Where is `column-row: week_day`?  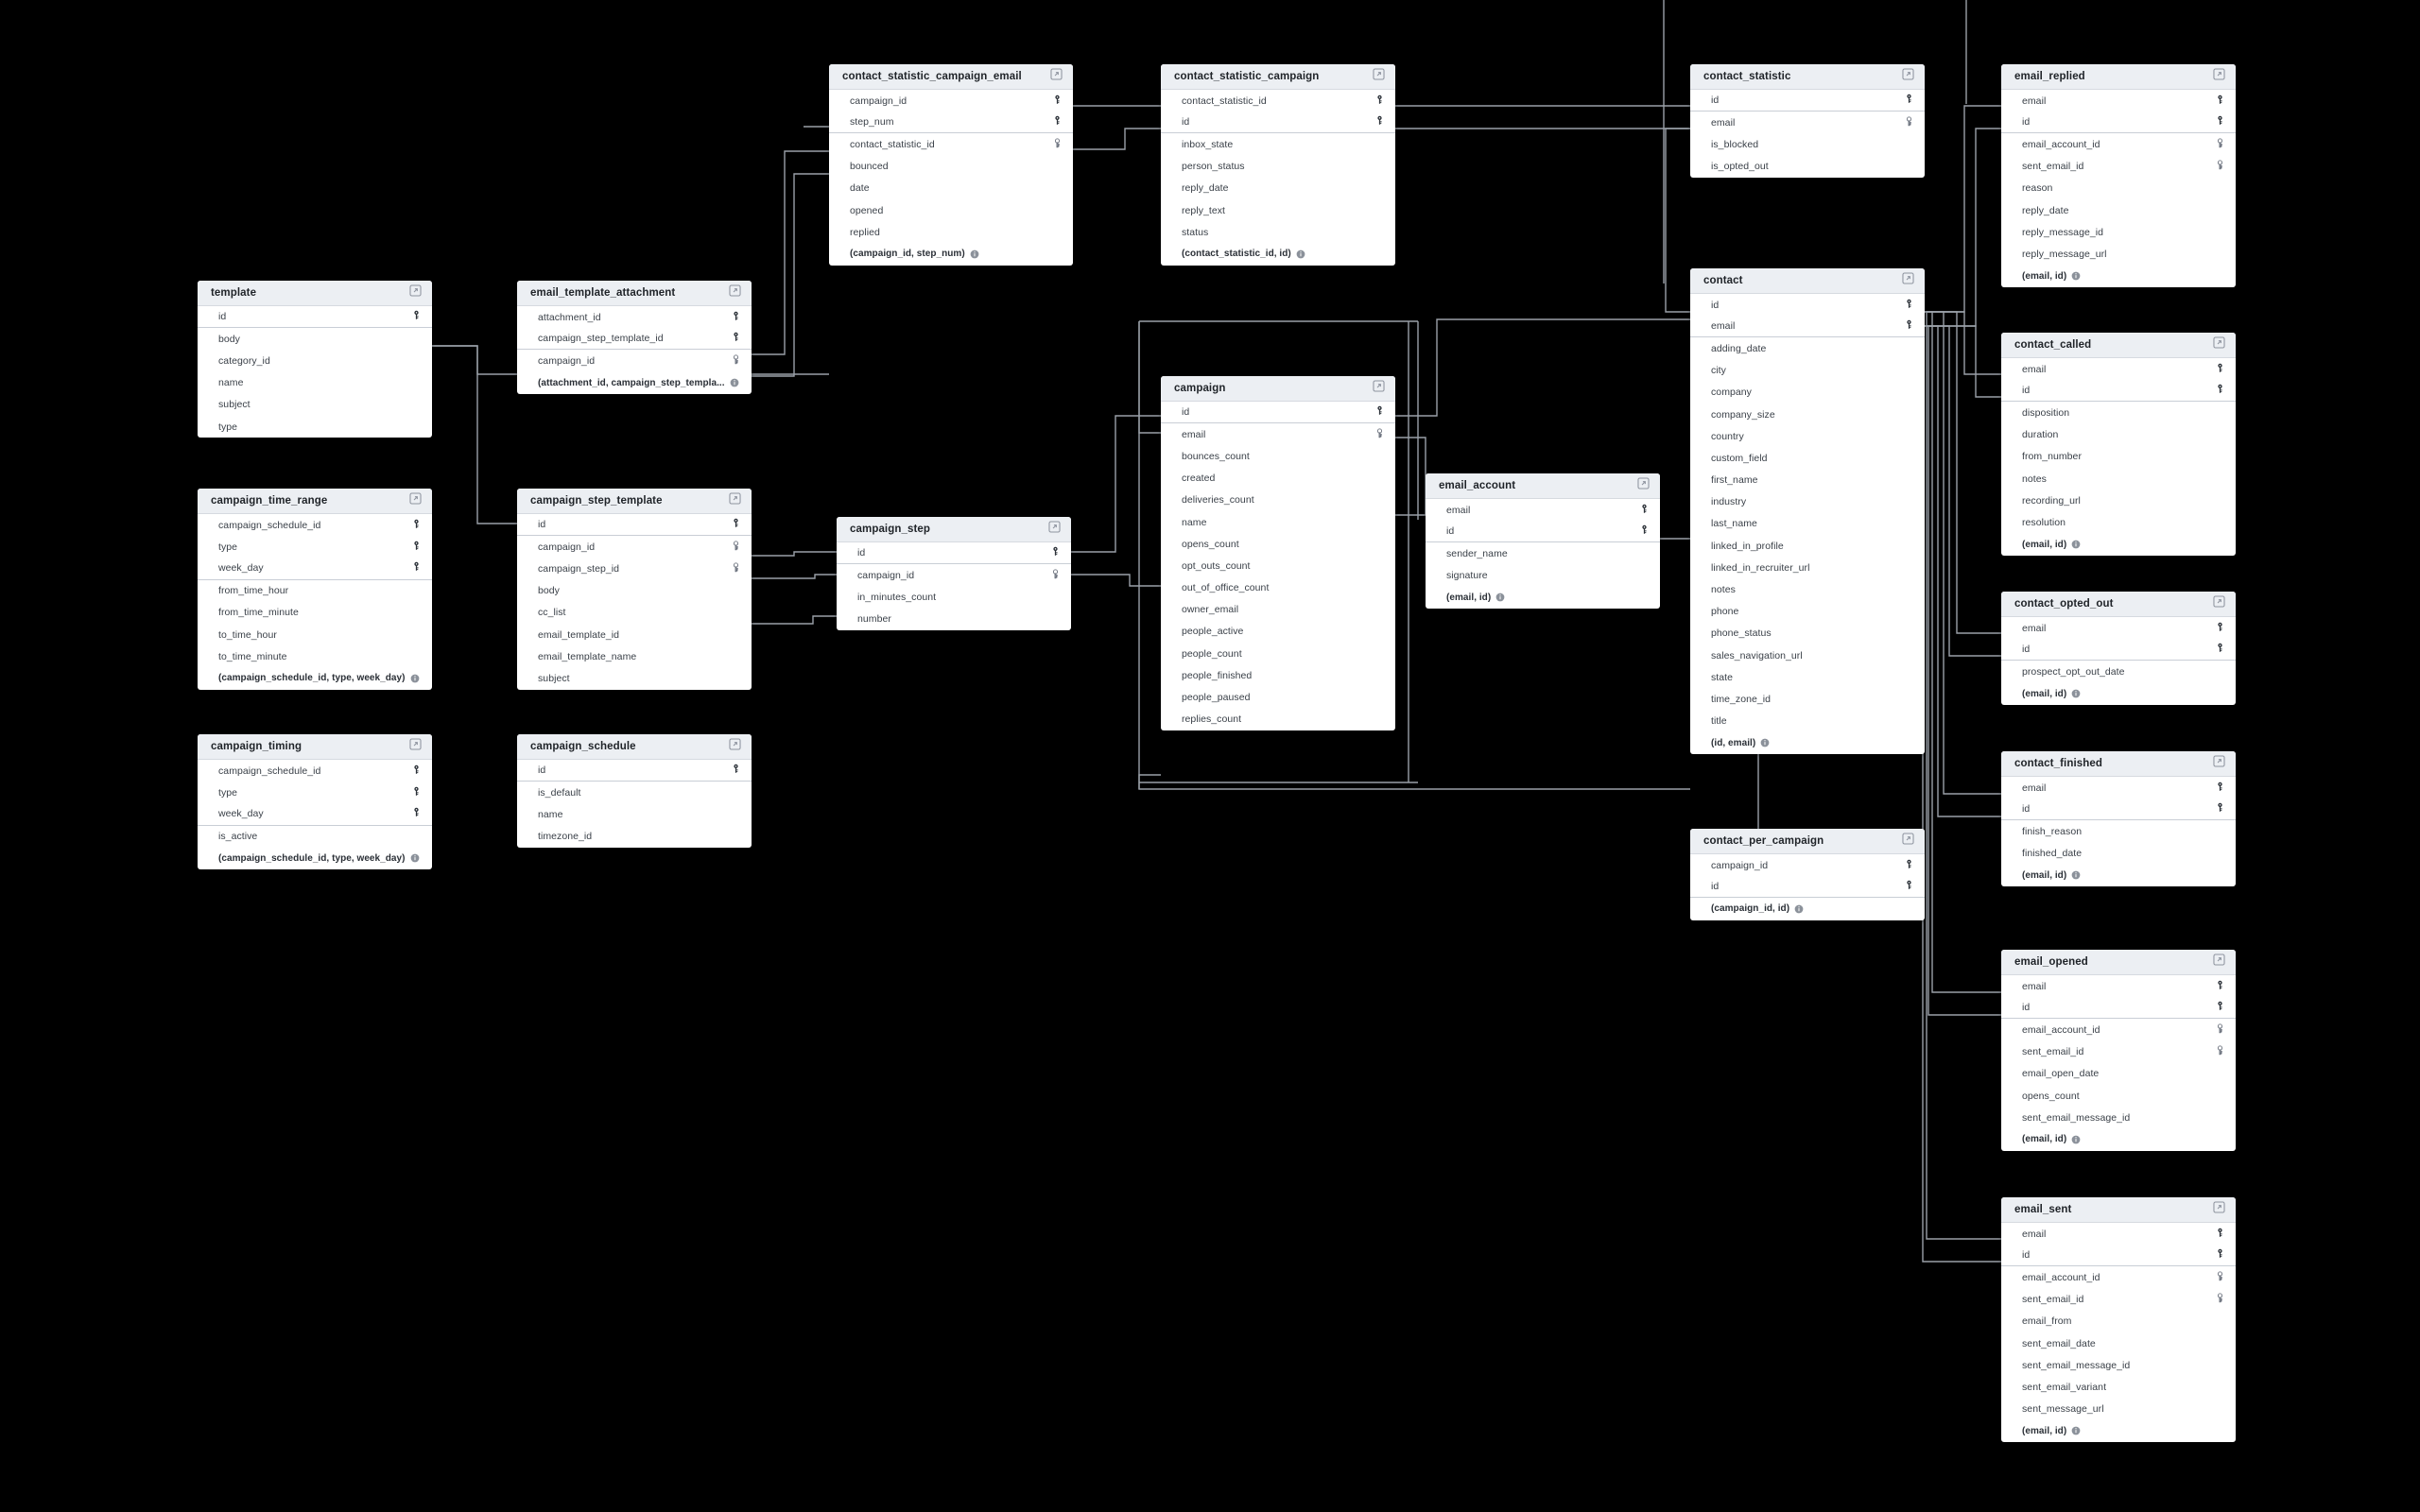
column-row: week_day is located at coordinates (315, 569).